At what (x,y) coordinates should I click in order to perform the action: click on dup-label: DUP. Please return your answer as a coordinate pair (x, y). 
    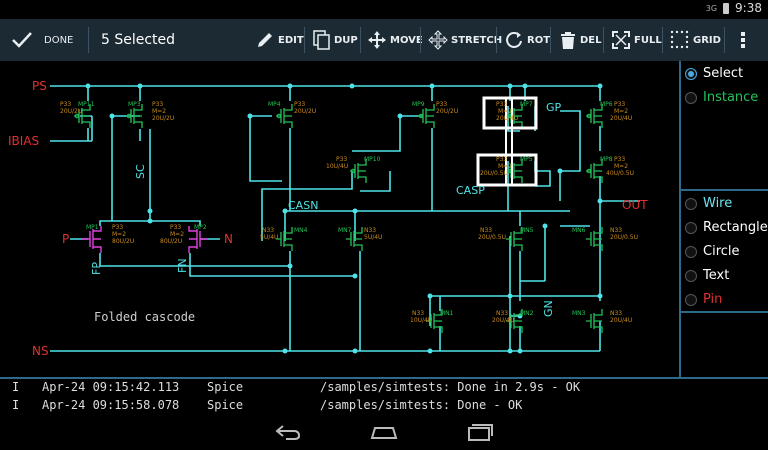
    Looking at the image, I should click on (346, 40).